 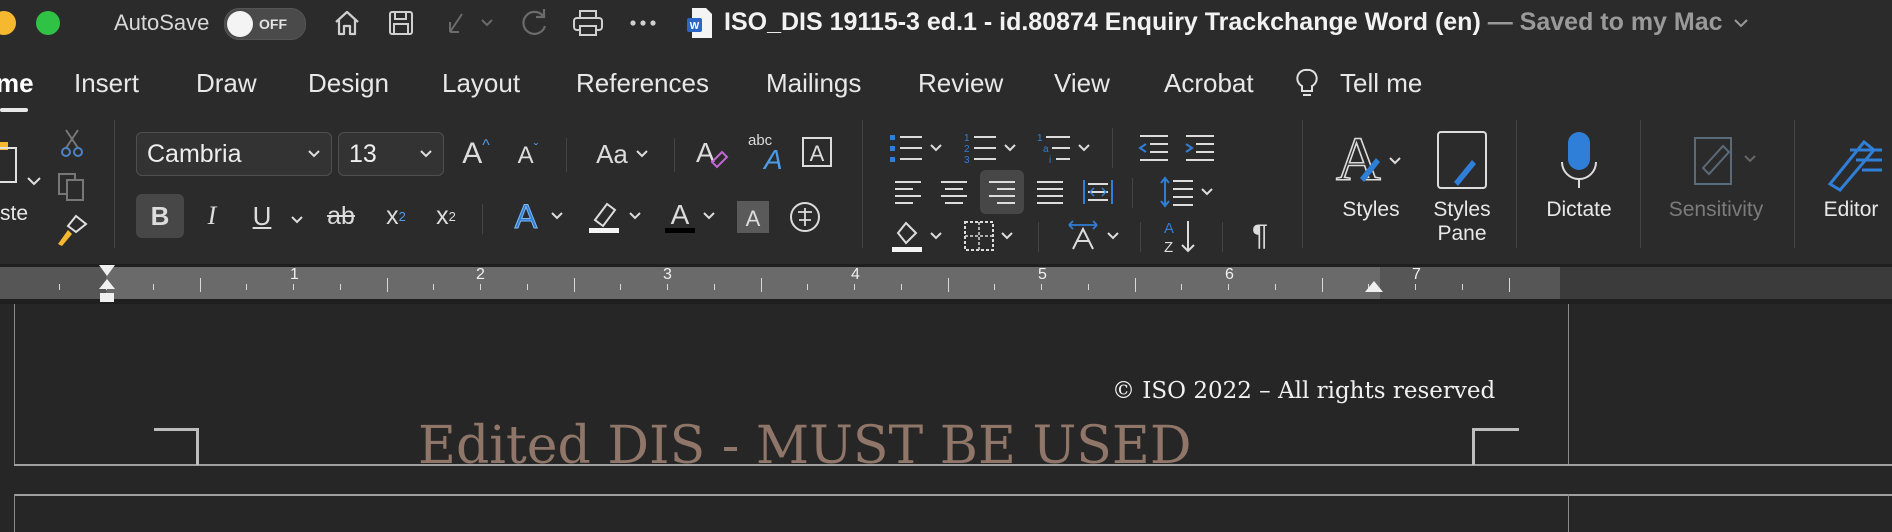 I want to click on format-painter-icon, so click(x=71, y=233).